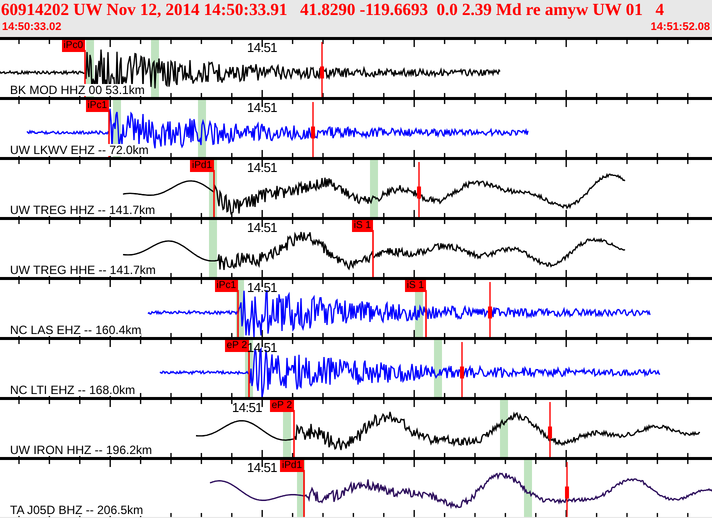 This screenshot has width=712, height=518. What do you see at coordinates (77, 510) in the screenshot?
I see `station-label: TA J05D BHZ -- 206.5km` at bounding box center [77, 510].